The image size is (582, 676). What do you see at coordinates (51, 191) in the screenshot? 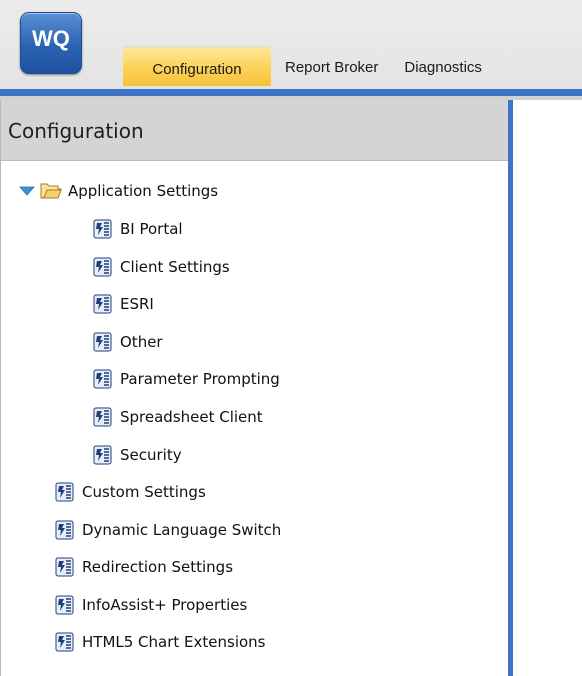
I see `folder-open-icon` at bounding box center [51, 191].